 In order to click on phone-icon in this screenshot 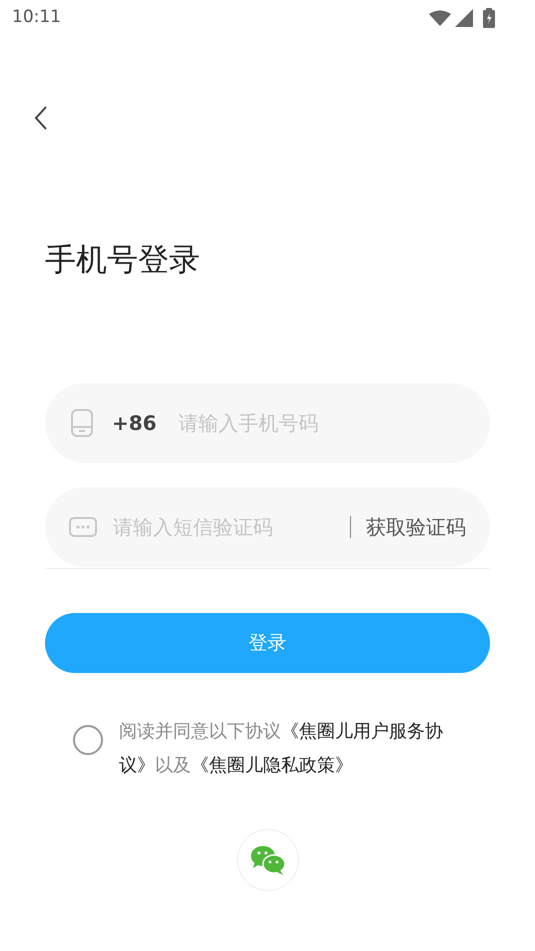, I will do `click(82, 423)`.